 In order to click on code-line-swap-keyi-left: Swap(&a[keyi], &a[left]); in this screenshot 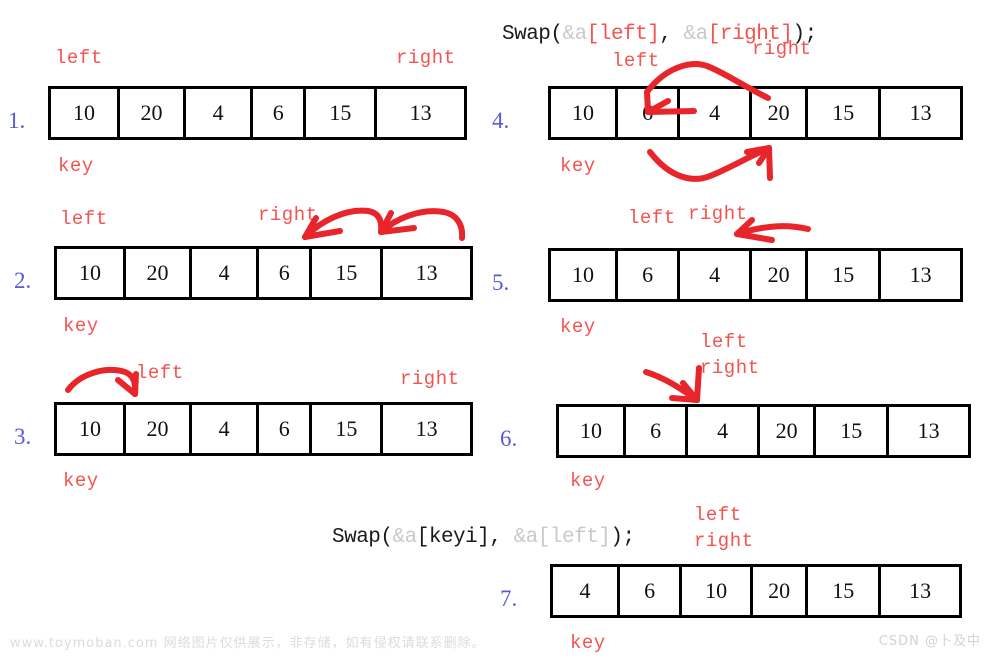, I will do `click(483, 537)`.